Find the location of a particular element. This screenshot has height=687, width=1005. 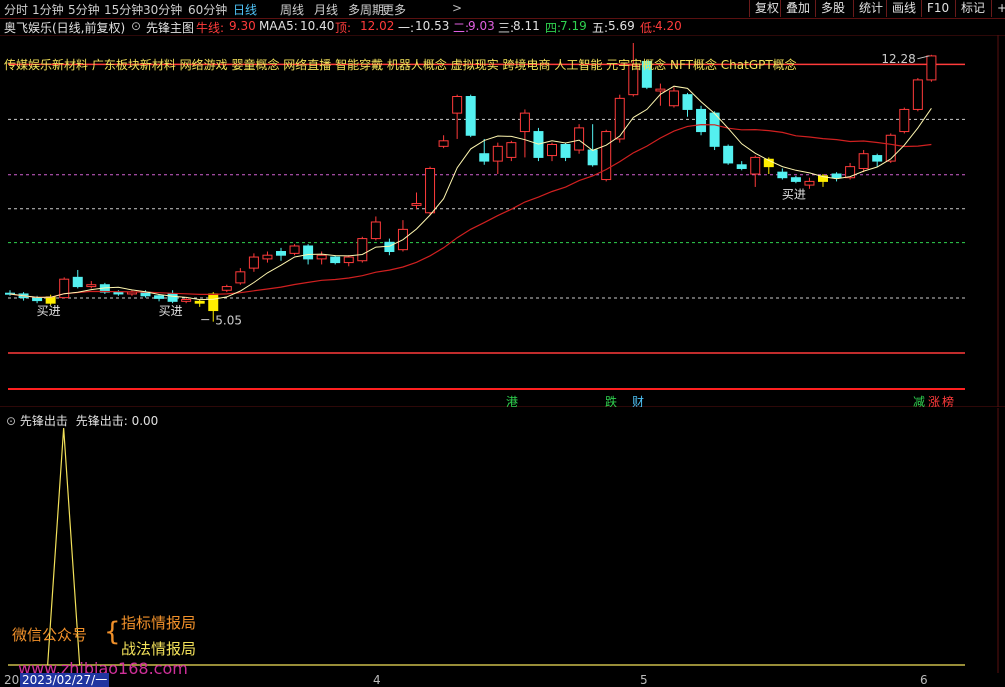

indicator-toggle-icon: ⊙ is located at coordinates (136, 26).